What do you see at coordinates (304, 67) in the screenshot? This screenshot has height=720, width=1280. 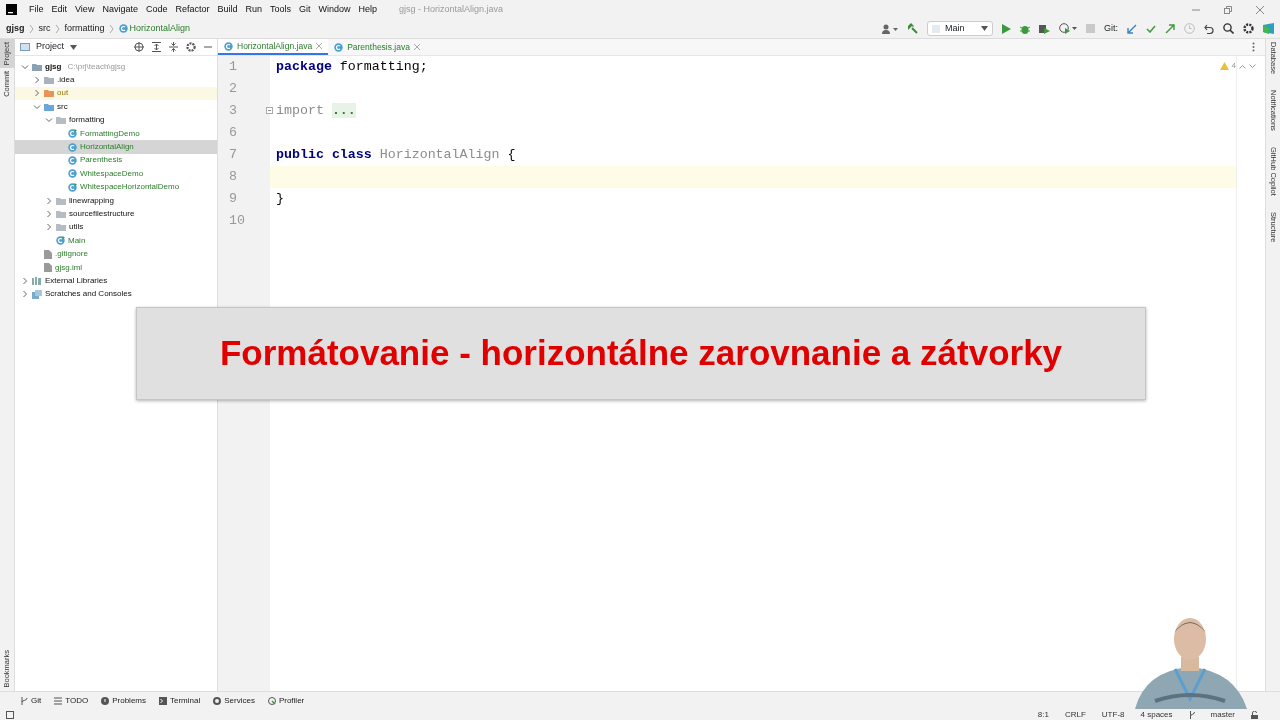 I see `code-token: package` at bounding box center [304, 67].